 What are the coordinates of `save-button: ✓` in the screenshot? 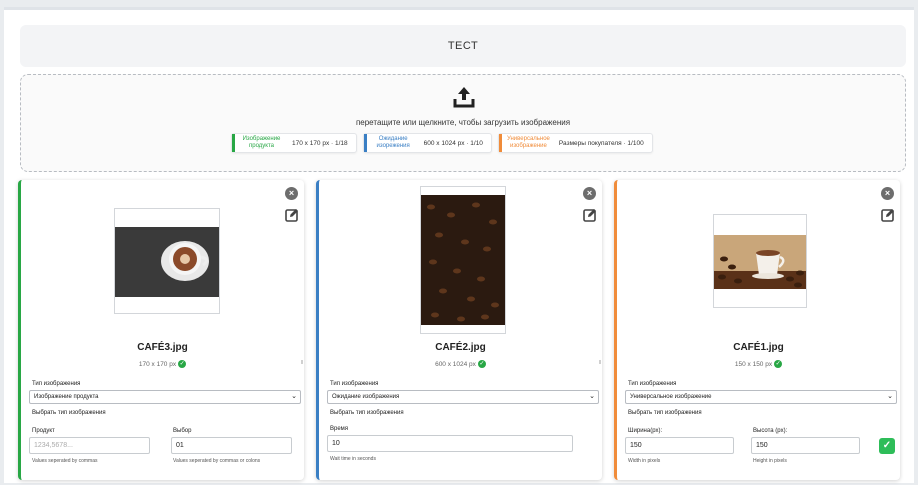 It's located at (887, 446).